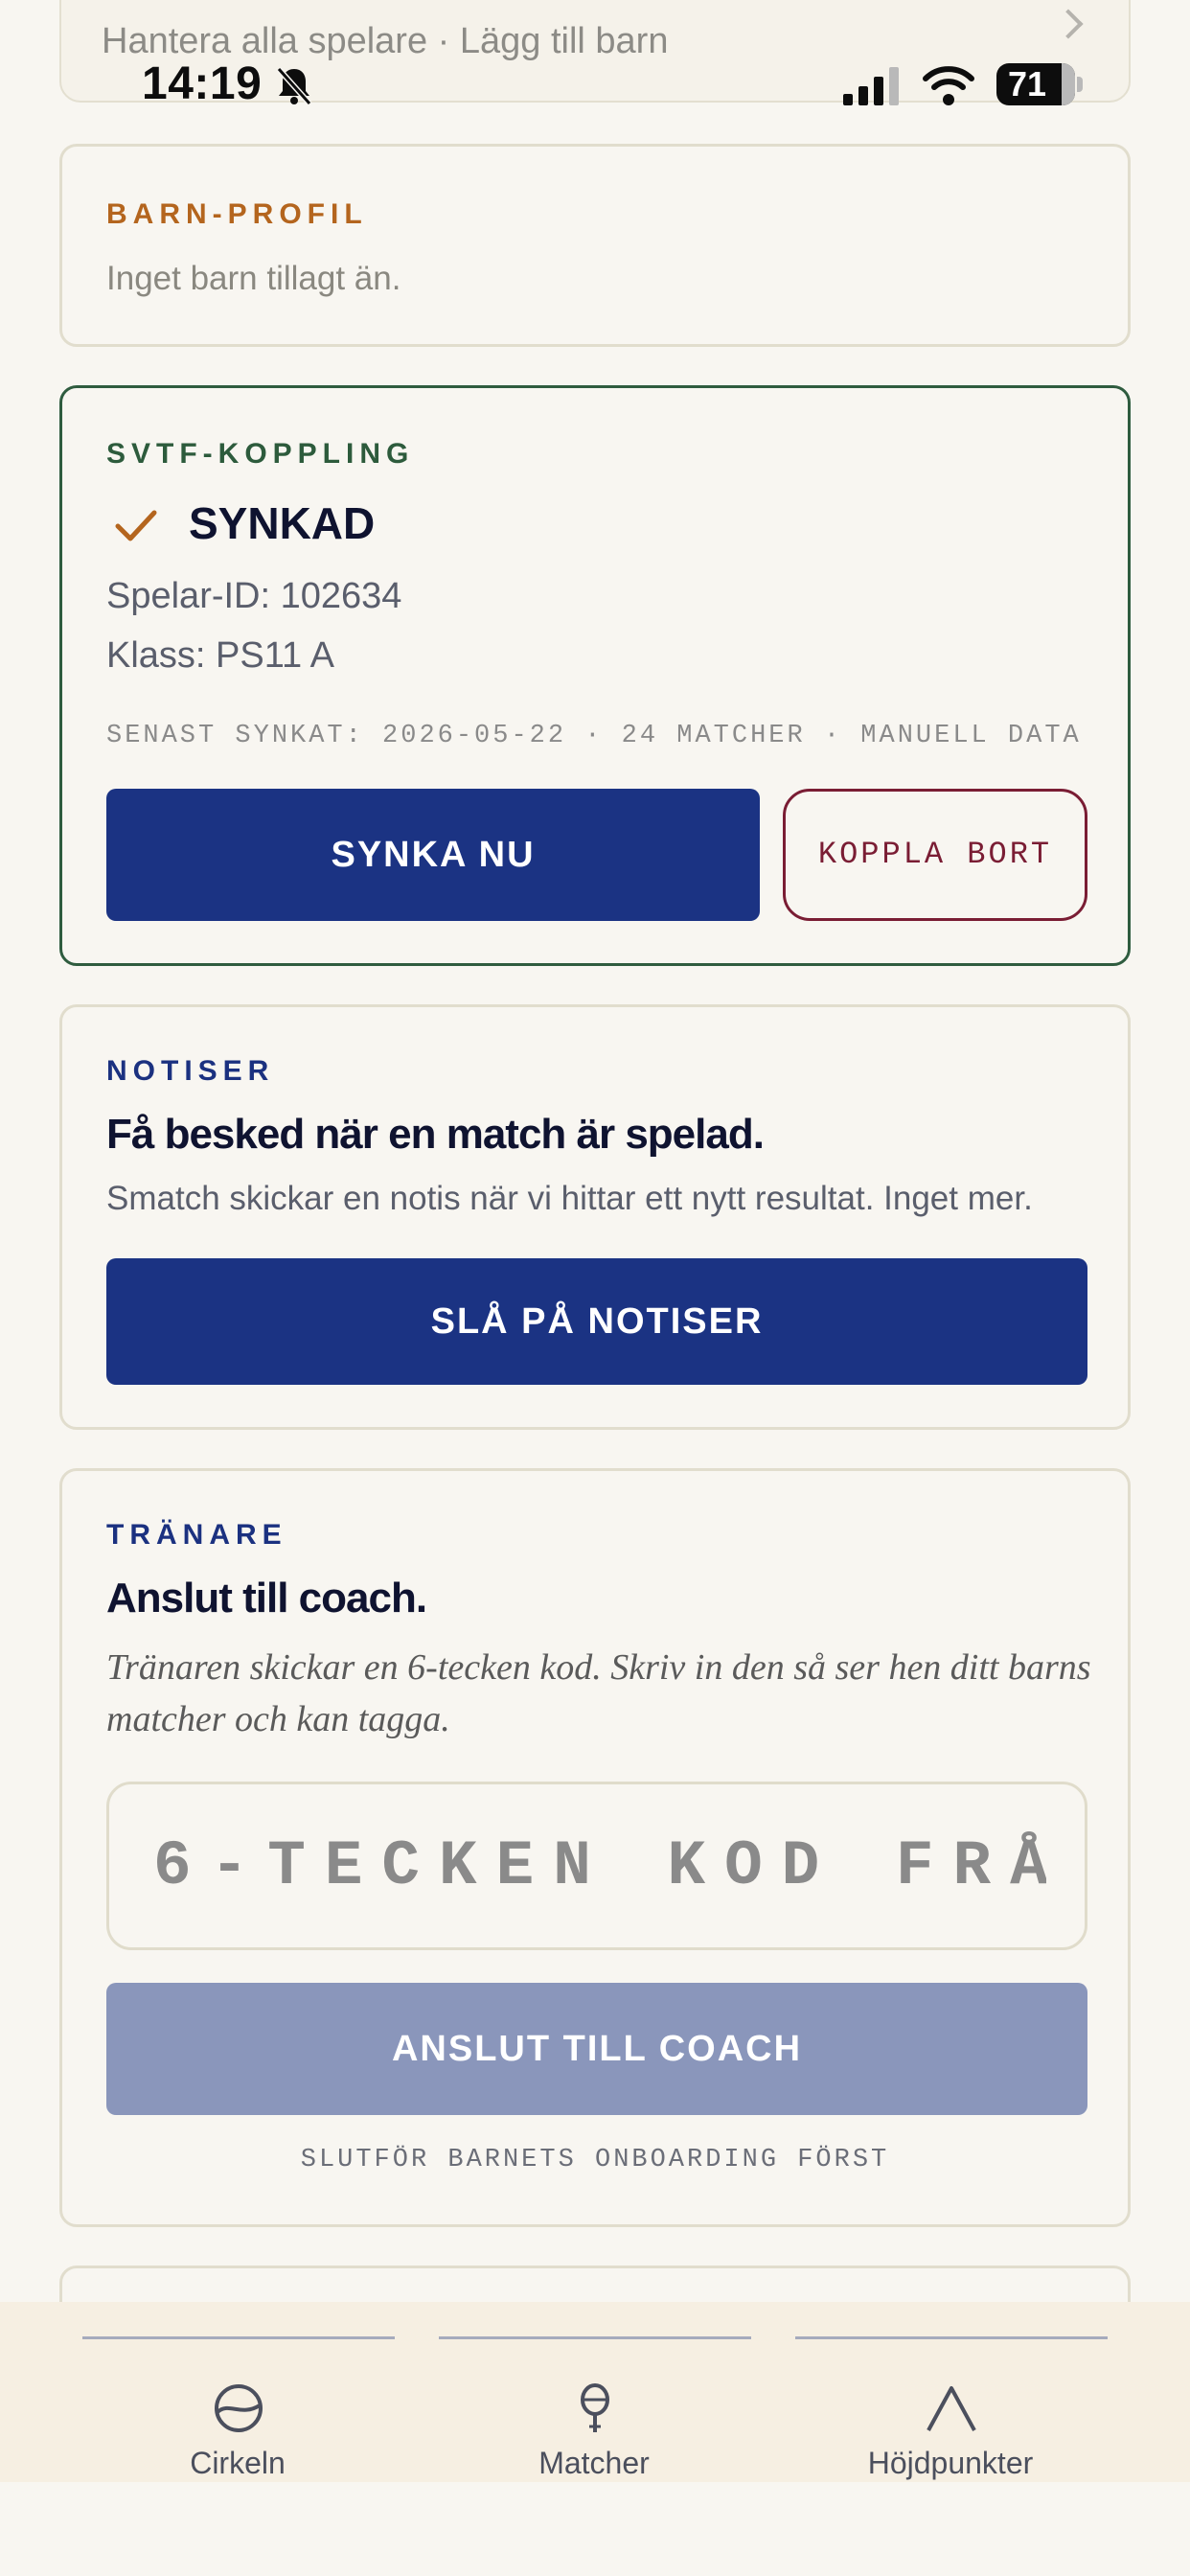 The image size is (1190, 2576). What do you see at coordinates (136, 525) in the screenshot?
I see `check-icon` at bounding box center [136, 525].